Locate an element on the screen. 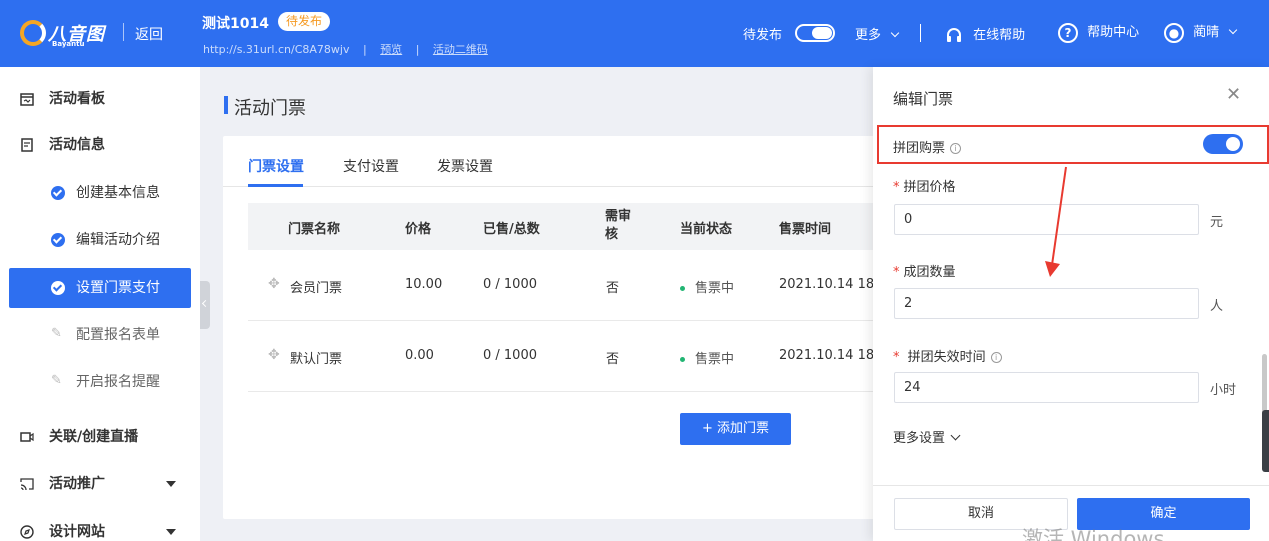 Image resolution: width=1269 pixels, height=541 pixels. group-price-label: * 拼团价格 is located at coordinates (924, 185).